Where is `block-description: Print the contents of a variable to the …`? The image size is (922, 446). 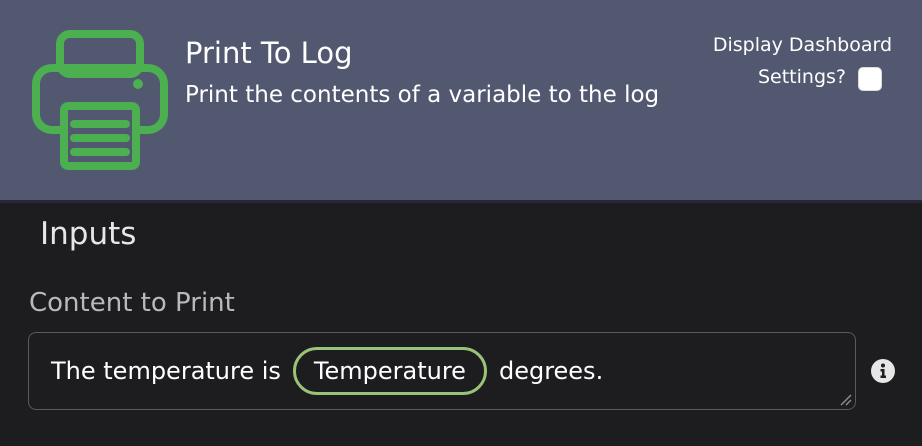
block-description: Print the contents of a variable to the … is located at coordinates (422, 95).